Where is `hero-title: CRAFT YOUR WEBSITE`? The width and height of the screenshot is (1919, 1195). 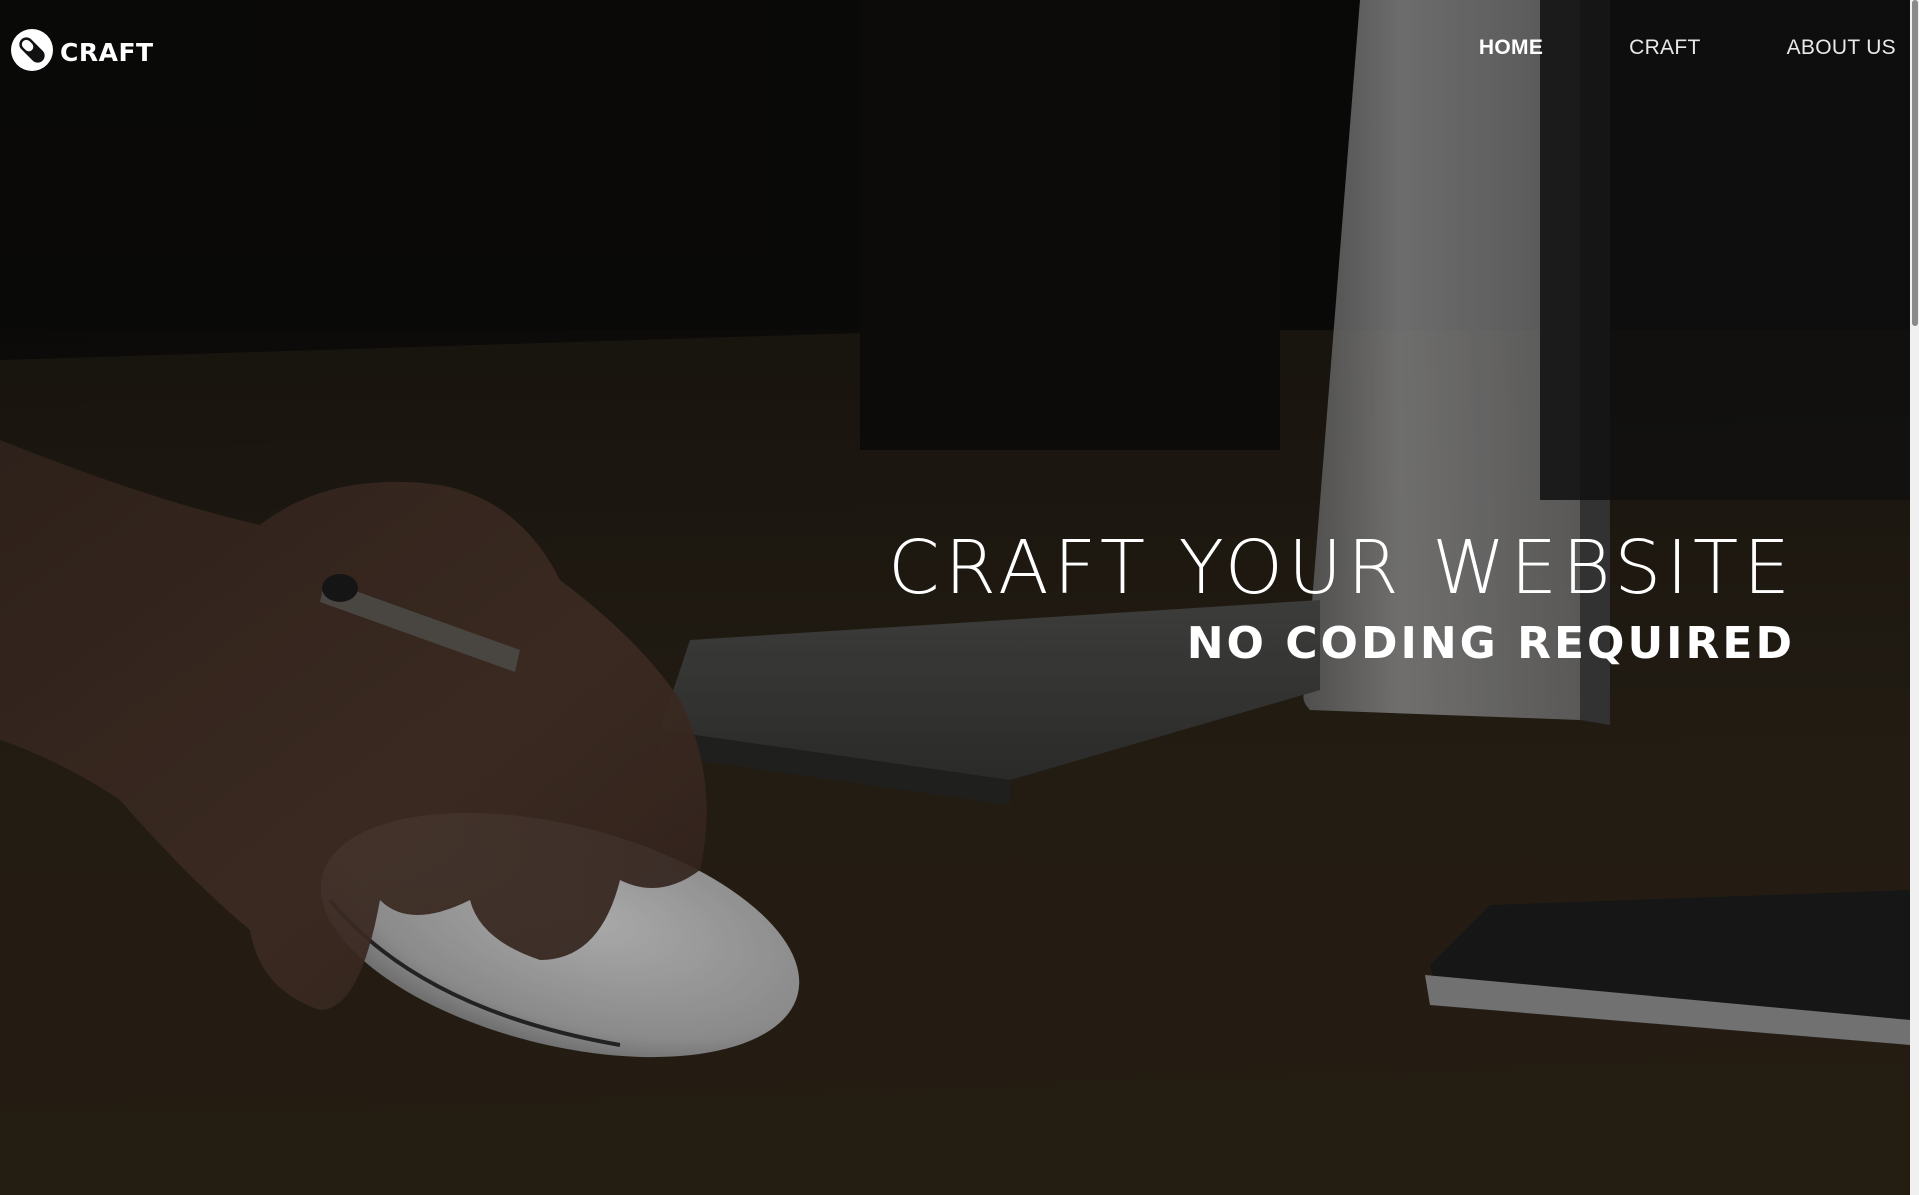 hero-title: CRAFT YOUR WEBSITE is located at coordinates (1341, 568).